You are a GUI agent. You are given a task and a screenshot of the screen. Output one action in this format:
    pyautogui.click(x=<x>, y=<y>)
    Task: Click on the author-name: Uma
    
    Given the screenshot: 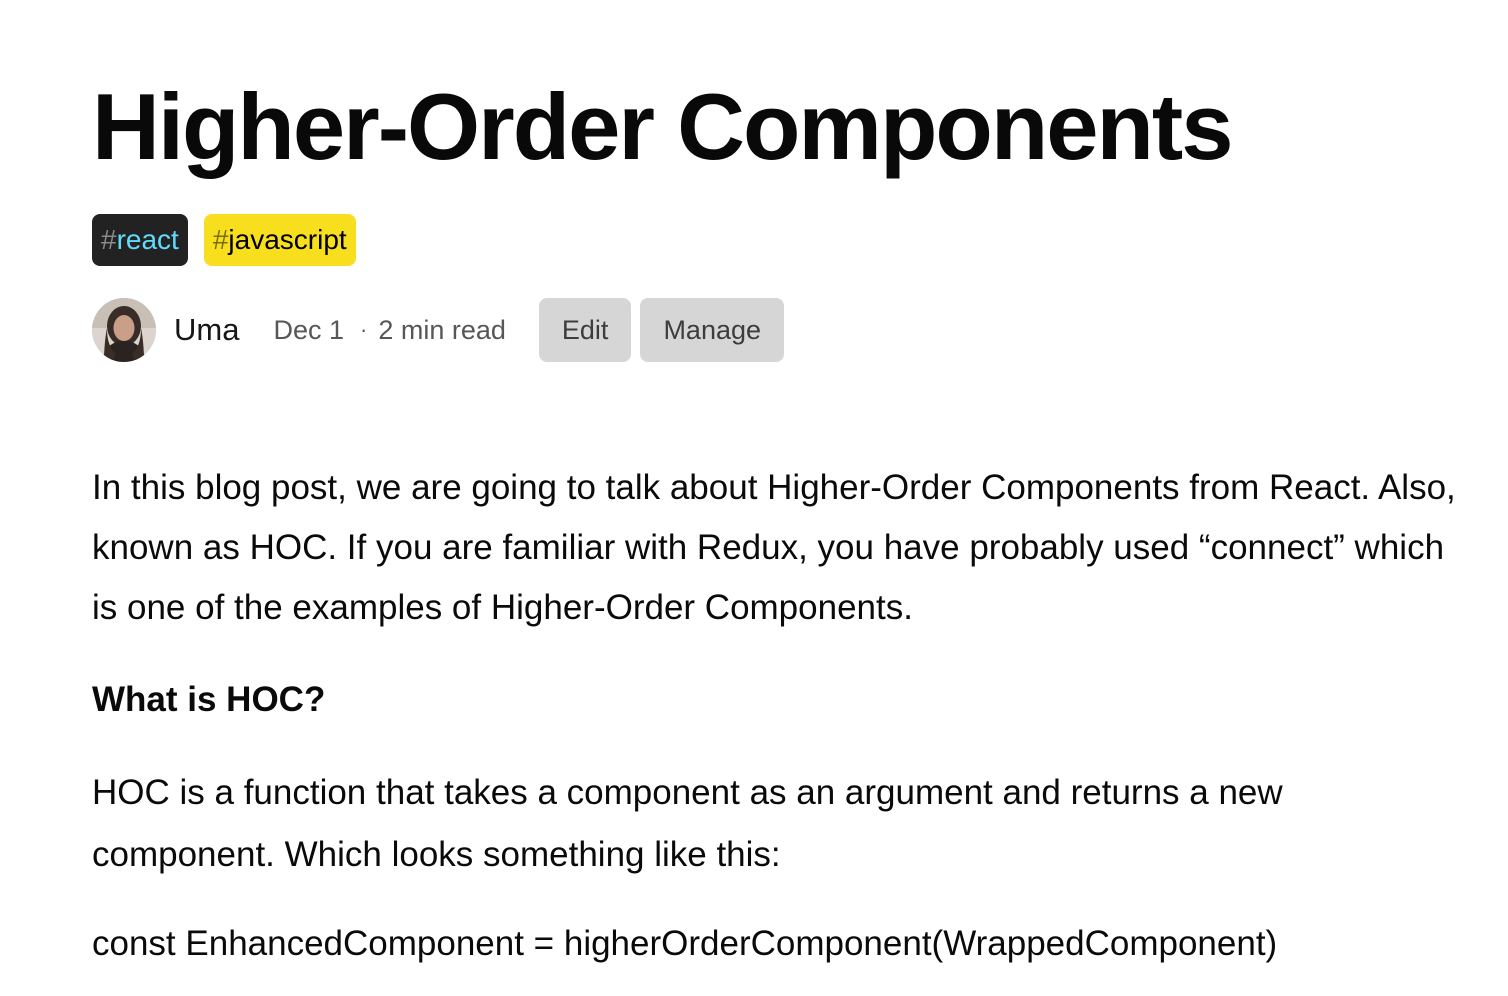 What is the action you would take?
    pyautogui.click(x=206, y=330)
    